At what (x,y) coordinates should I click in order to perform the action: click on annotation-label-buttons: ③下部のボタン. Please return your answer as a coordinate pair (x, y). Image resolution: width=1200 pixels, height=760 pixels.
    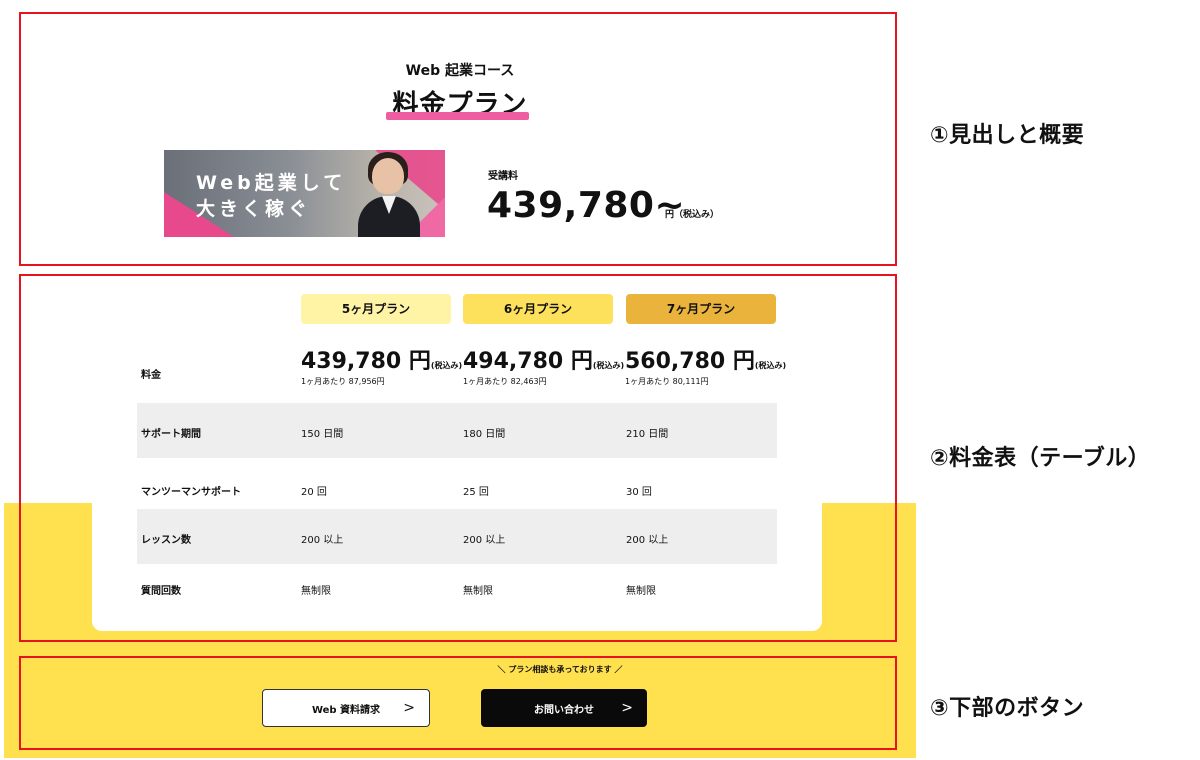
    Looking at the image, I should click on (1007, 708).